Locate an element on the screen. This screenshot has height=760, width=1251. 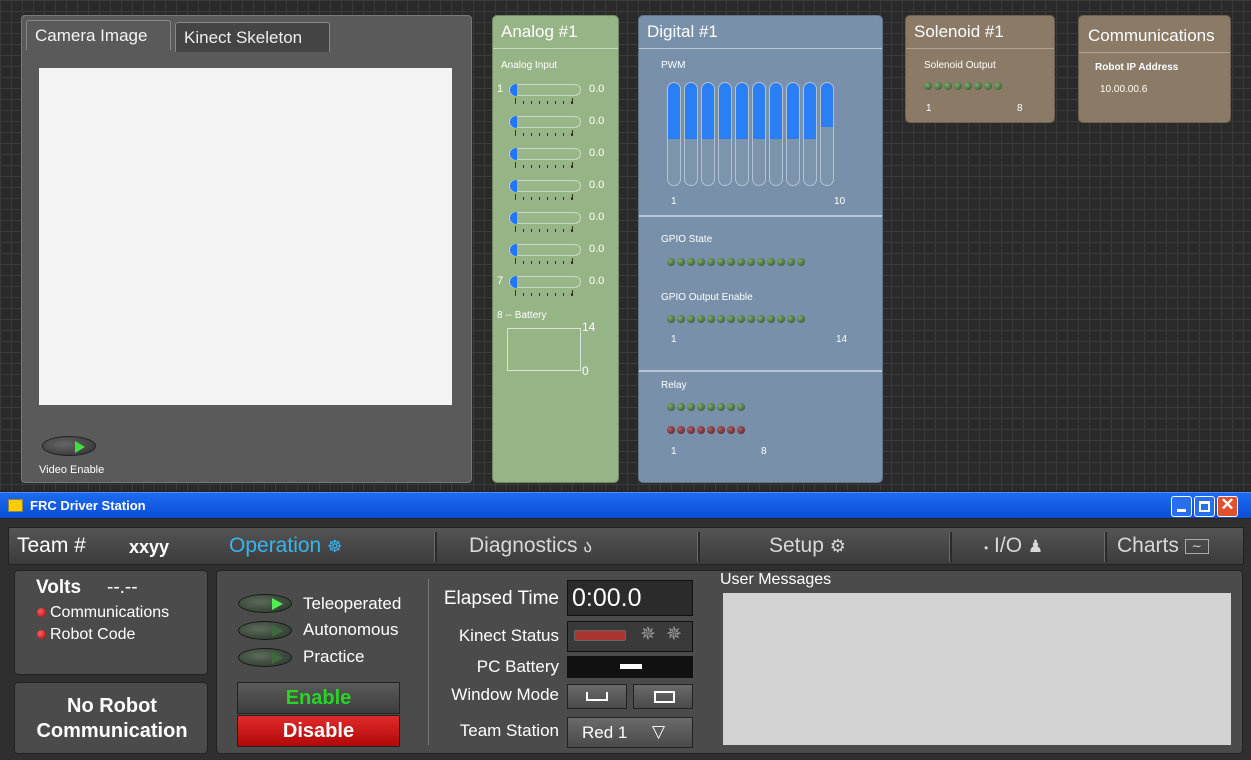
video-enable-button is located at coordinates (69, 446).